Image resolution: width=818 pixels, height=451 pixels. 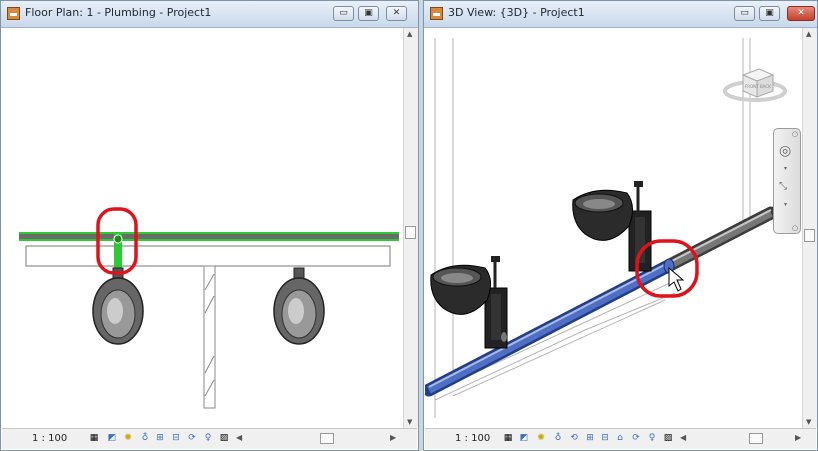 I want to click on navbar-options-icon: ○, so click(x=795, y=228).